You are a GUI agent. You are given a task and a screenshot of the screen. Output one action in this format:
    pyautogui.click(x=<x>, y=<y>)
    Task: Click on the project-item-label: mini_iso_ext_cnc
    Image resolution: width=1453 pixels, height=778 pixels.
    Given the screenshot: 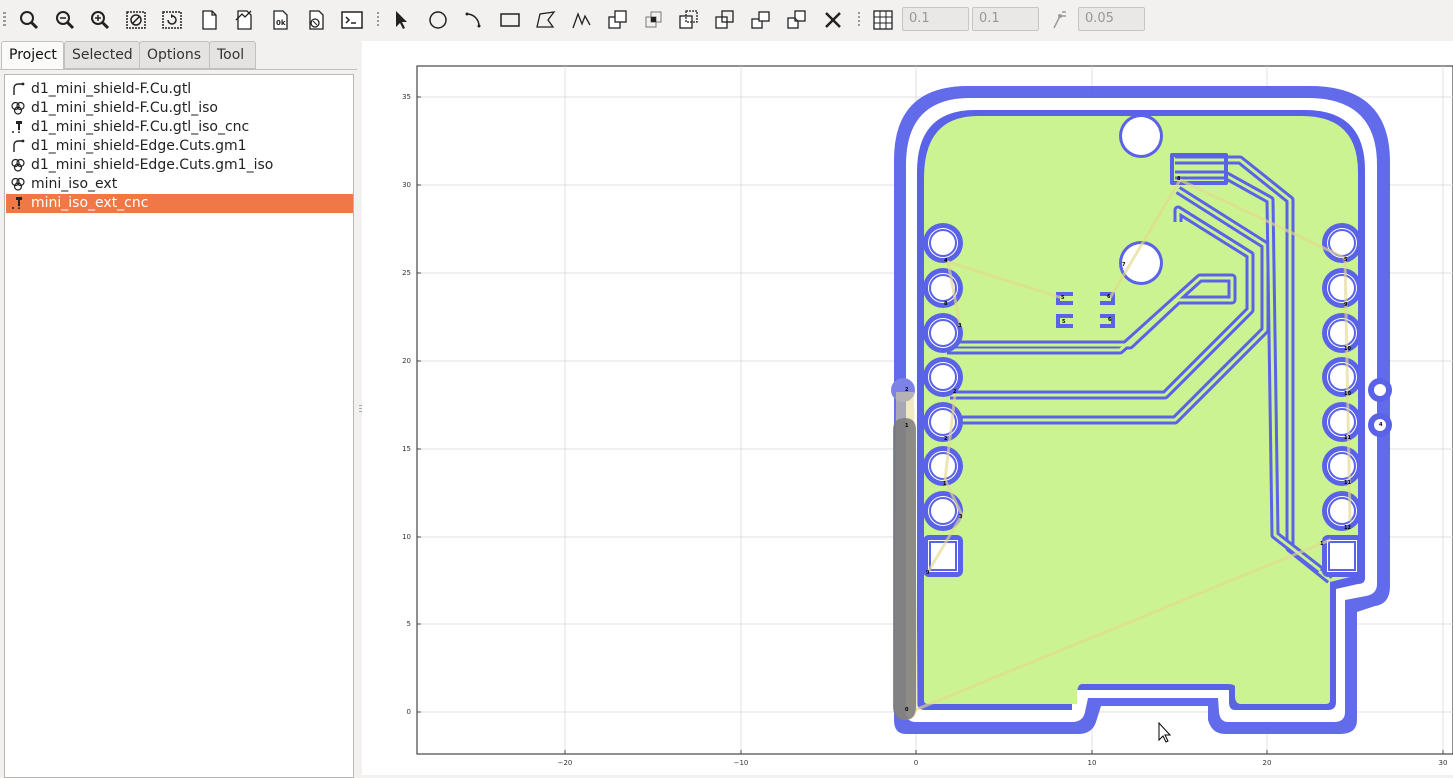 What is the action you would take?
    pyautogui.click(x=90, y=203)
    